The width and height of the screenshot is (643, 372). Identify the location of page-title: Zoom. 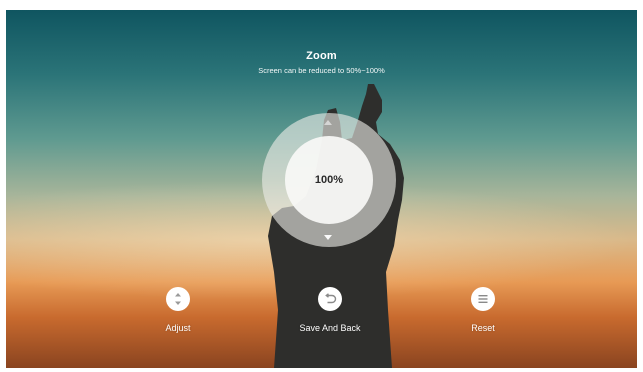
(321, 56).